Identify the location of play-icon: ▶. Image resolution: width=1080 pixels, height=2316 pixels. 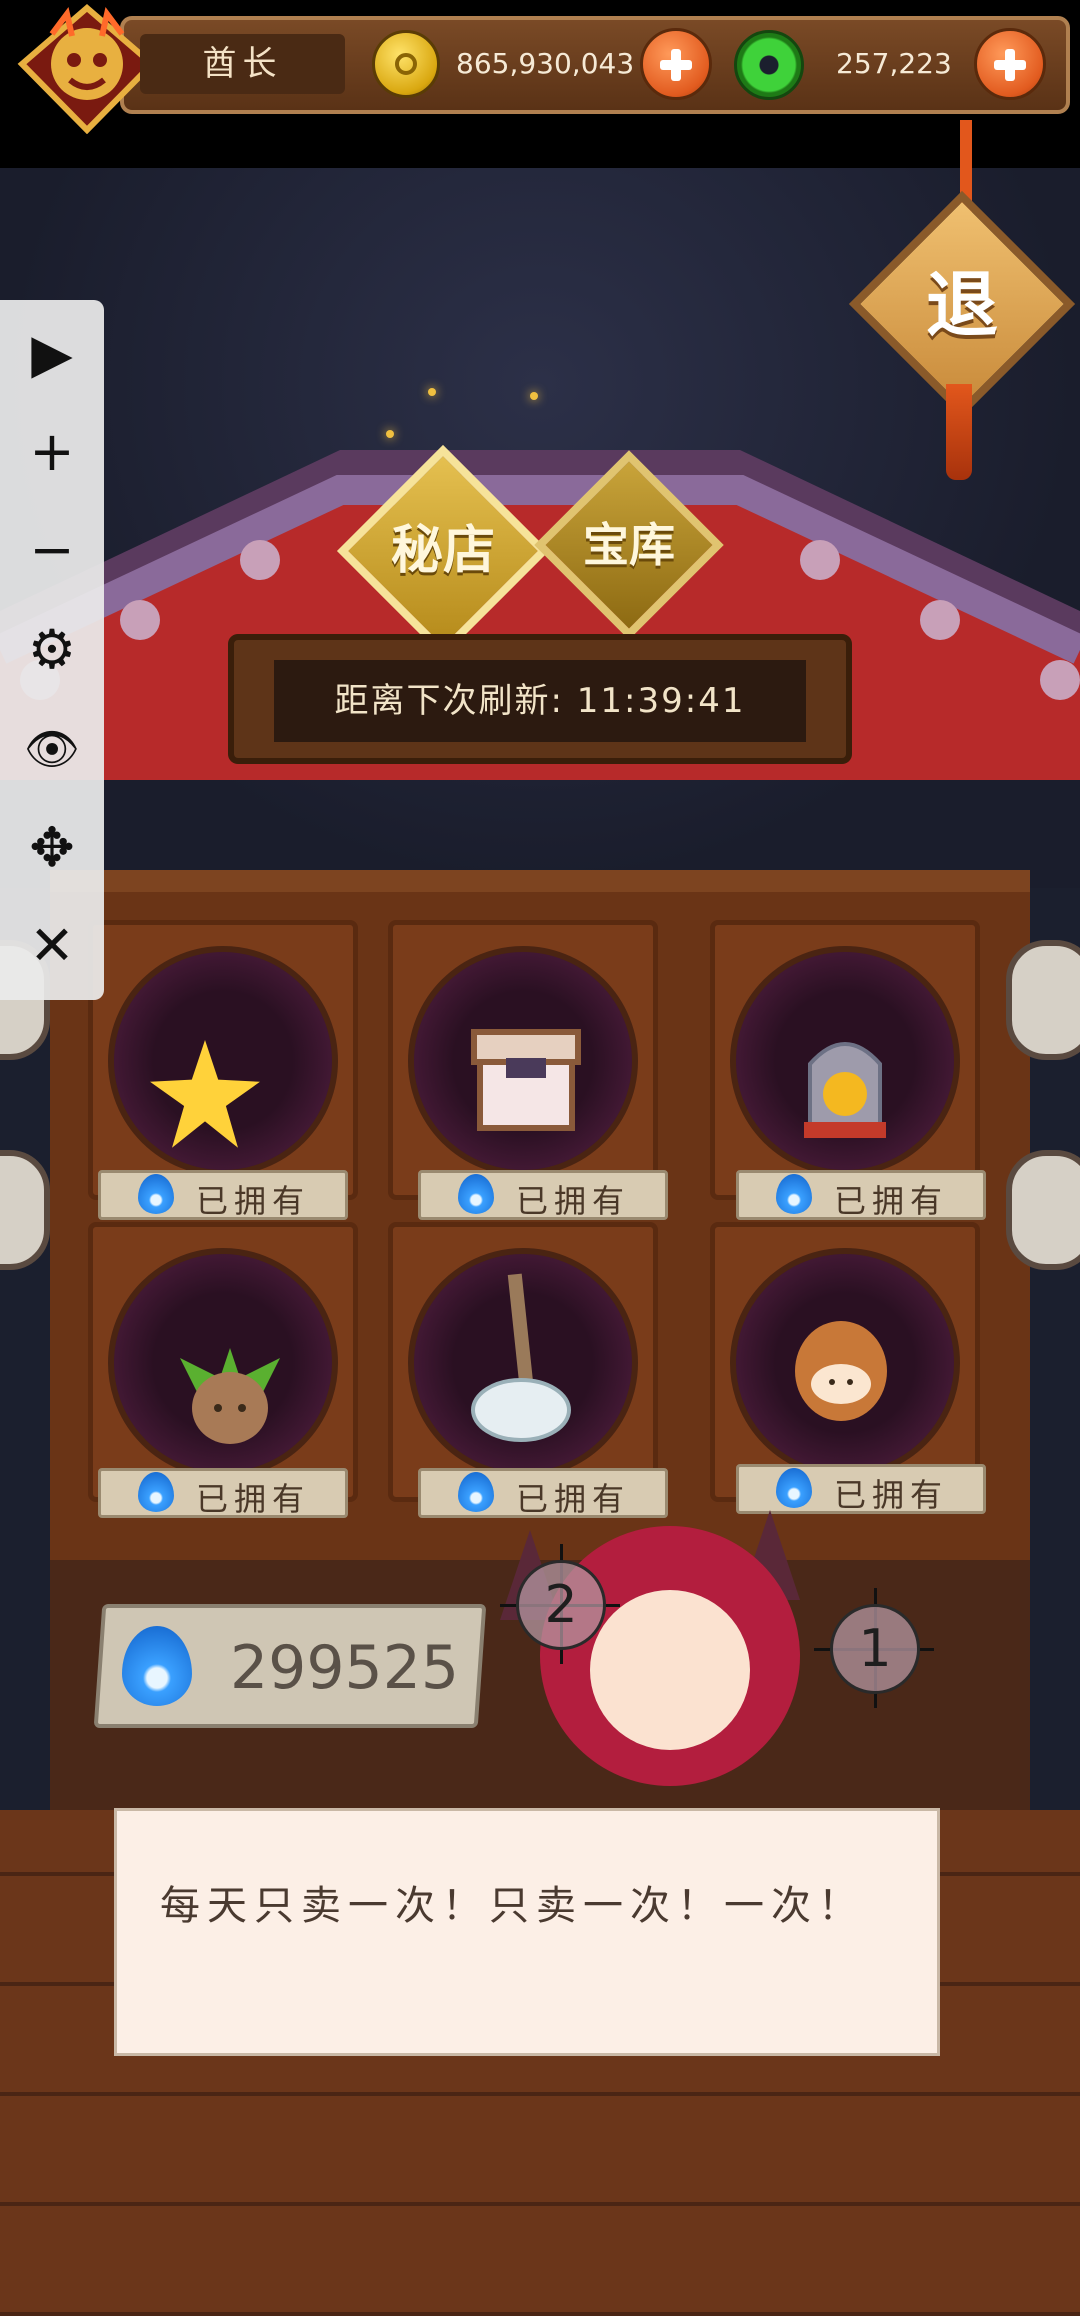
(52, 354).